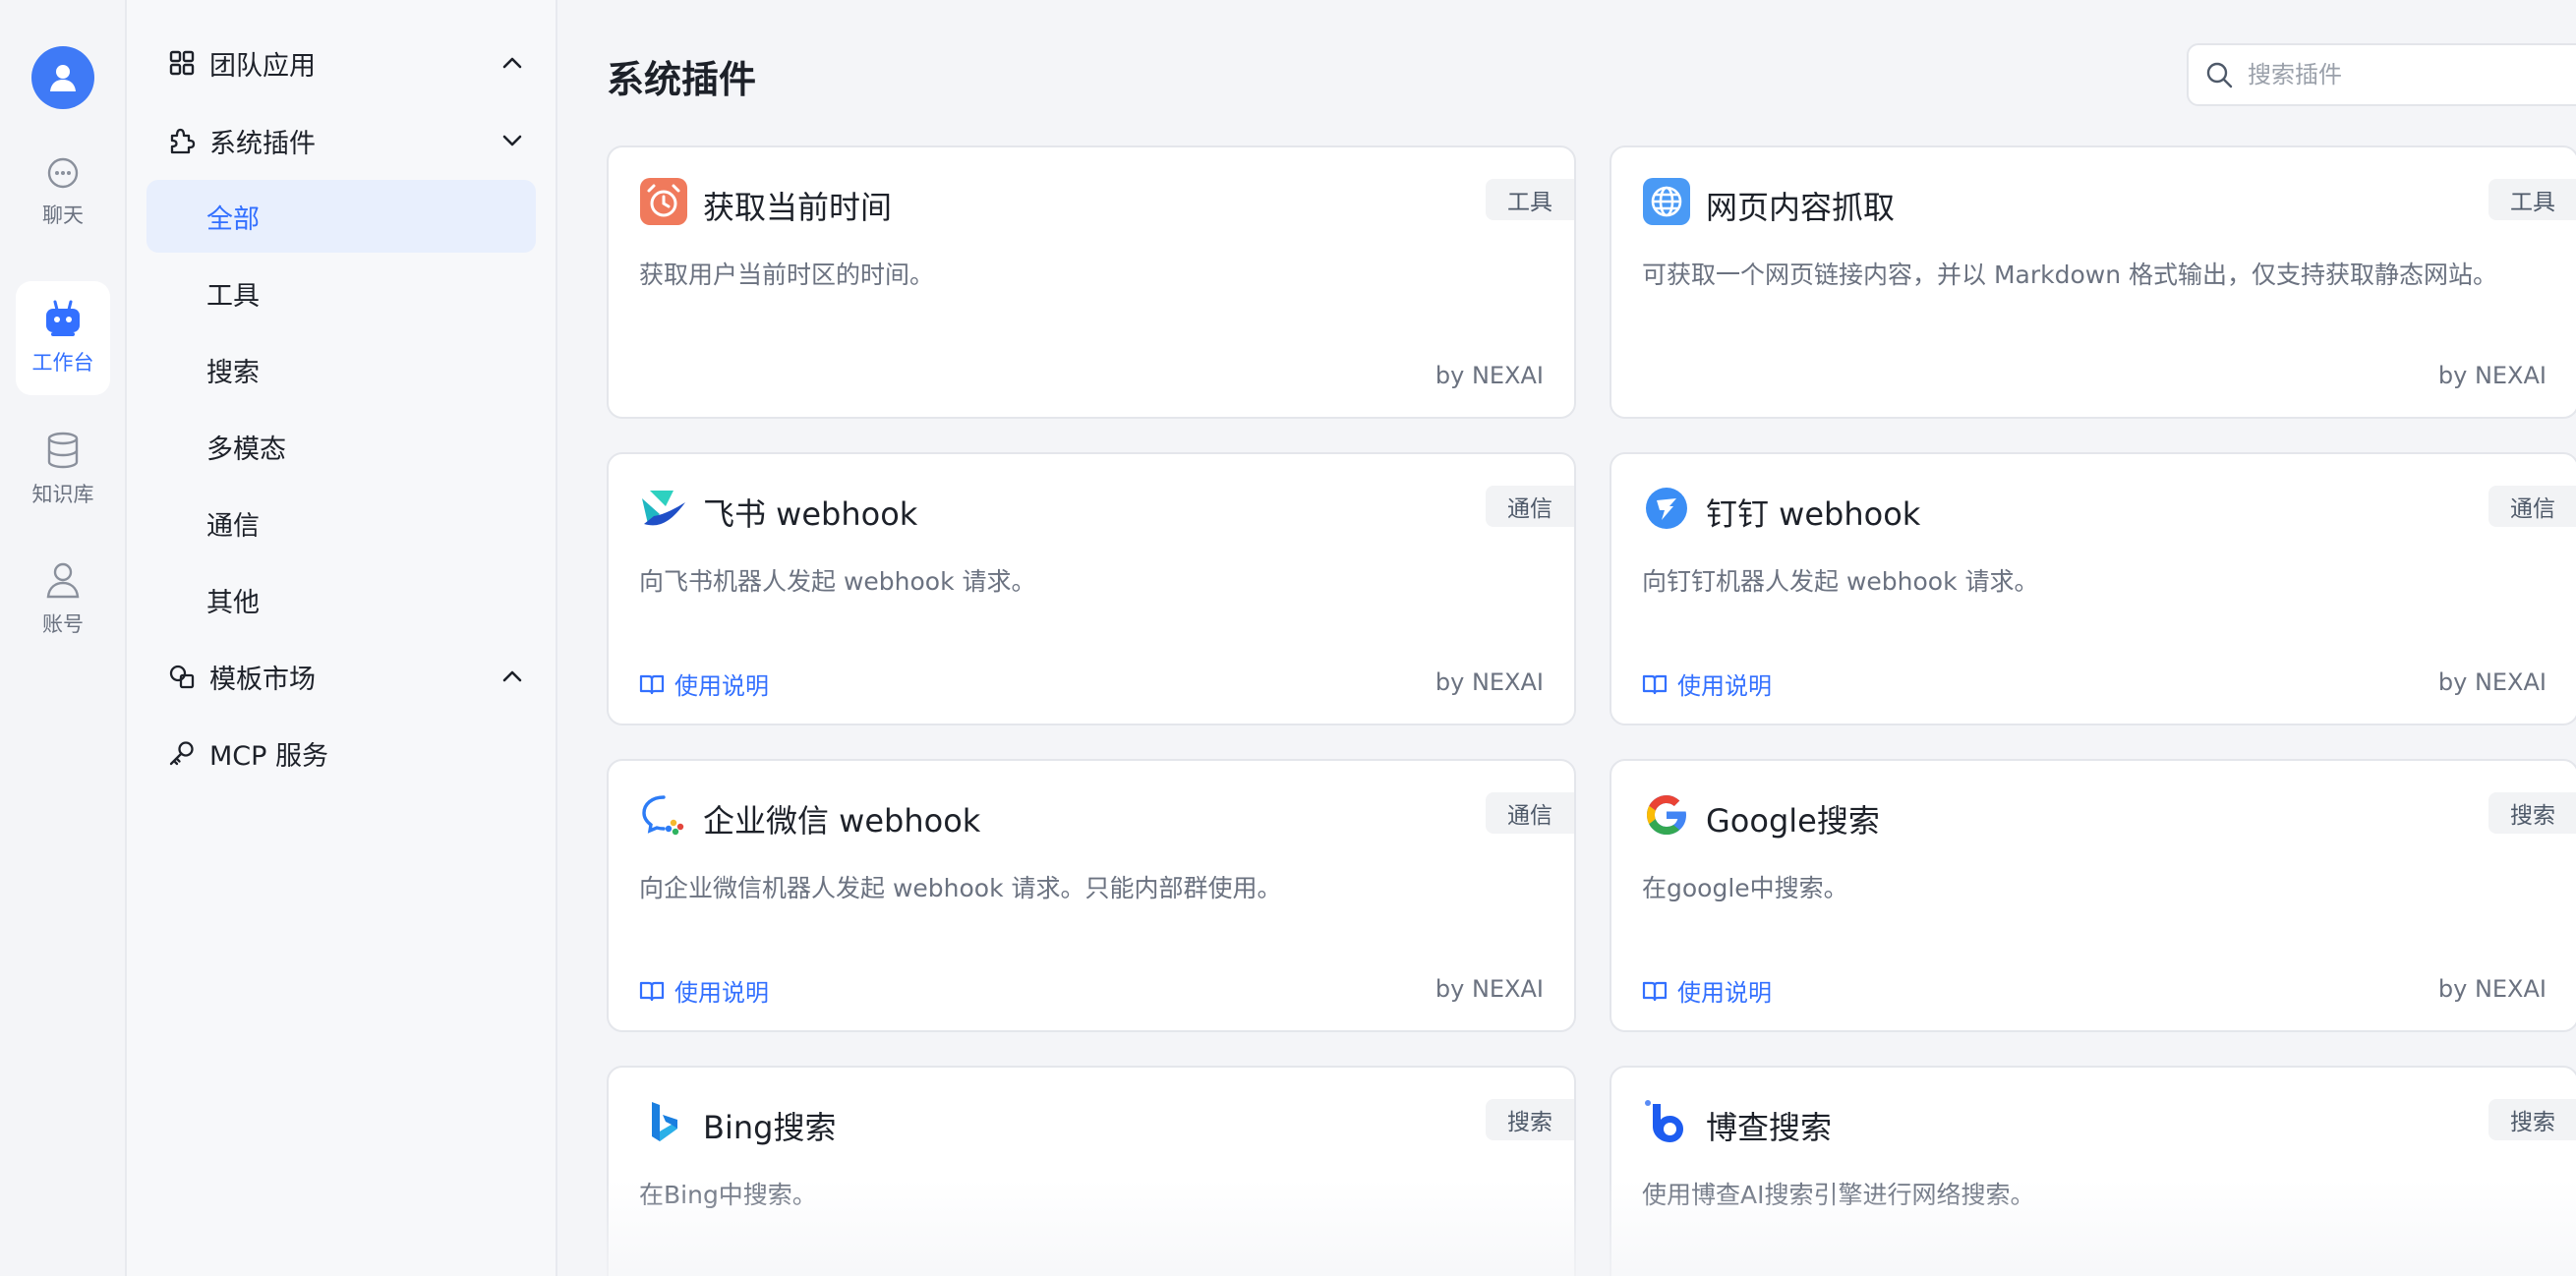 This screenshot has height=1276, width=2576. I want to click on grid-icon, so click(182, 63).